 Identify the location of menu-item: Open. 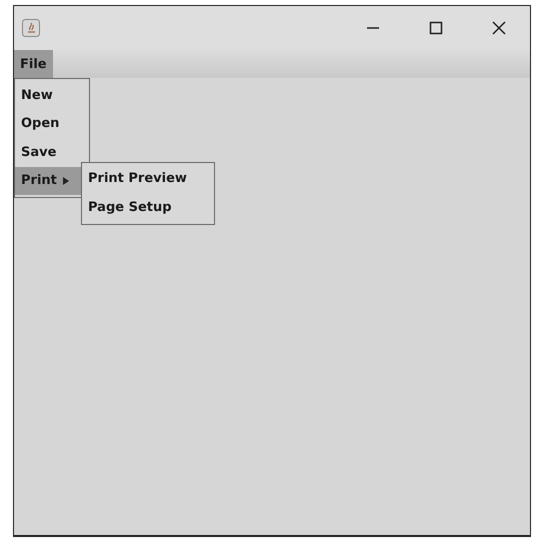
(52, 124).